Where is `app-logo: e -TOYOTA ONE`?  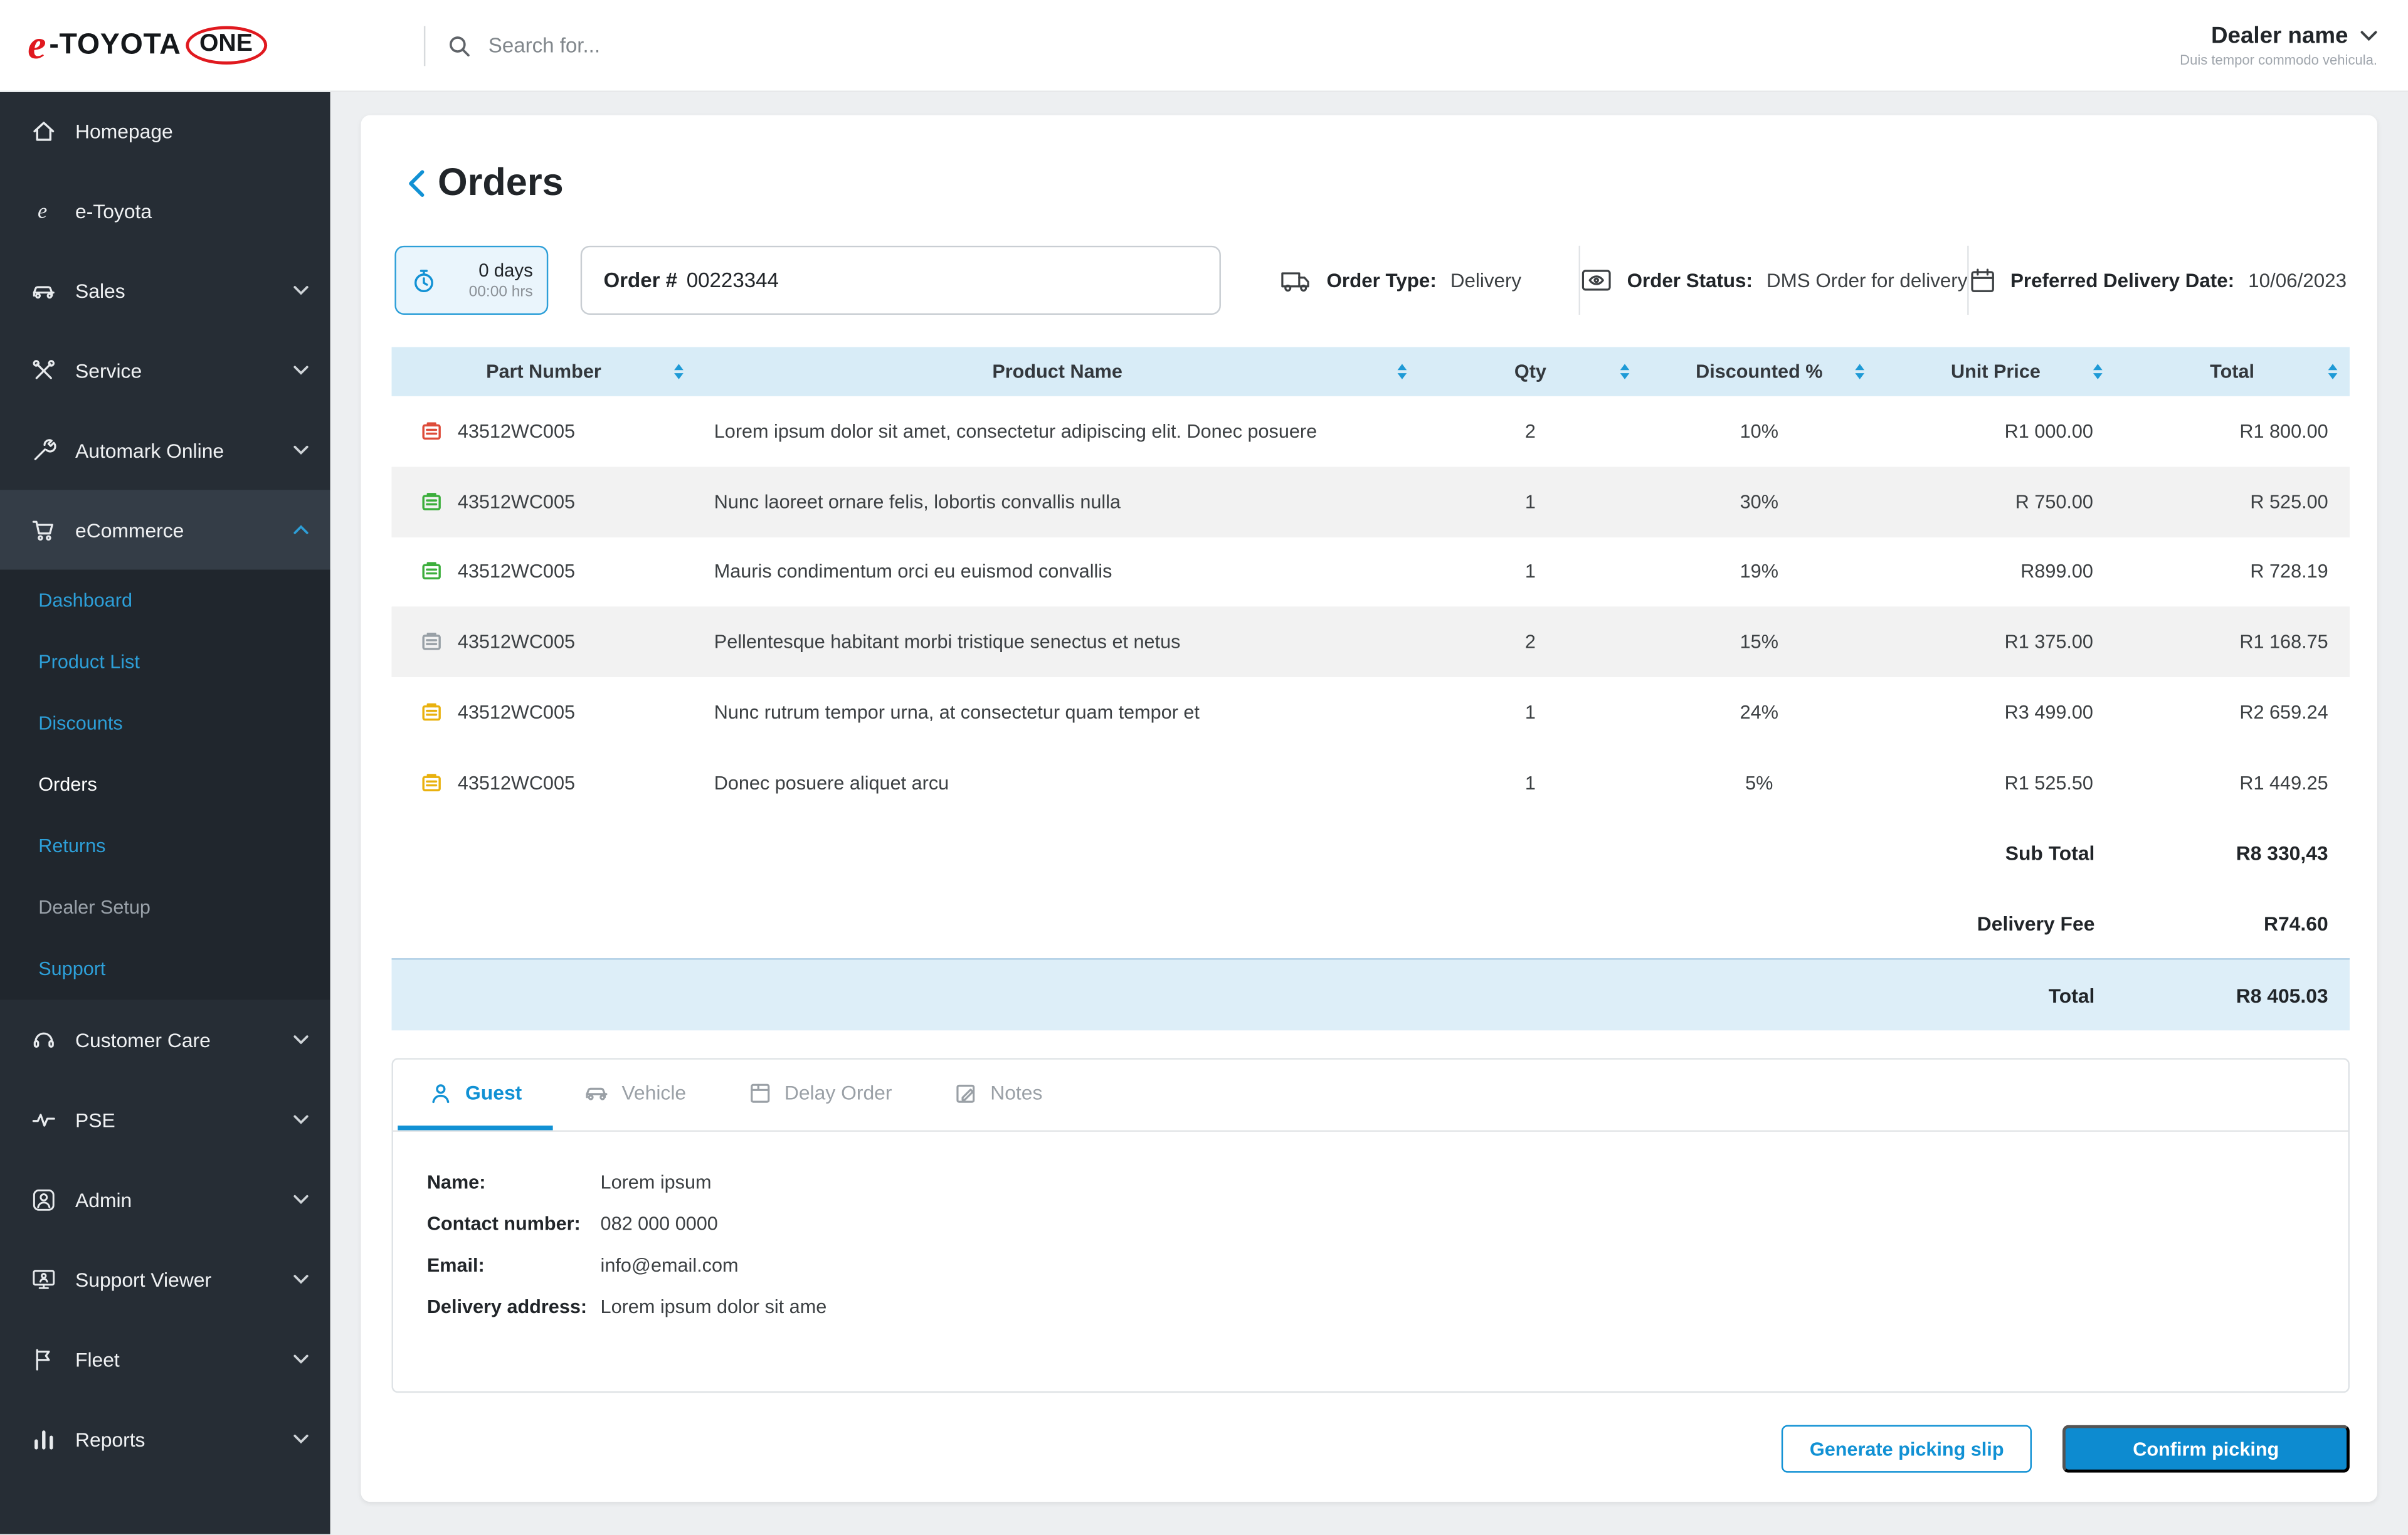 app-logo: e -TOYOTA ONE is located at coordinates (212, 45).